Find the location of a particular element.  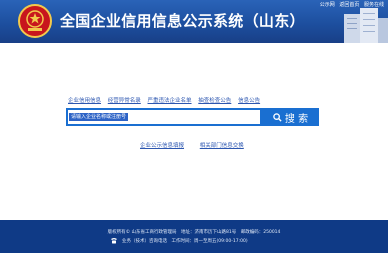

search-bar: 请输入企业名称或注册号 搜 索 is located at coordinates (192, 117).